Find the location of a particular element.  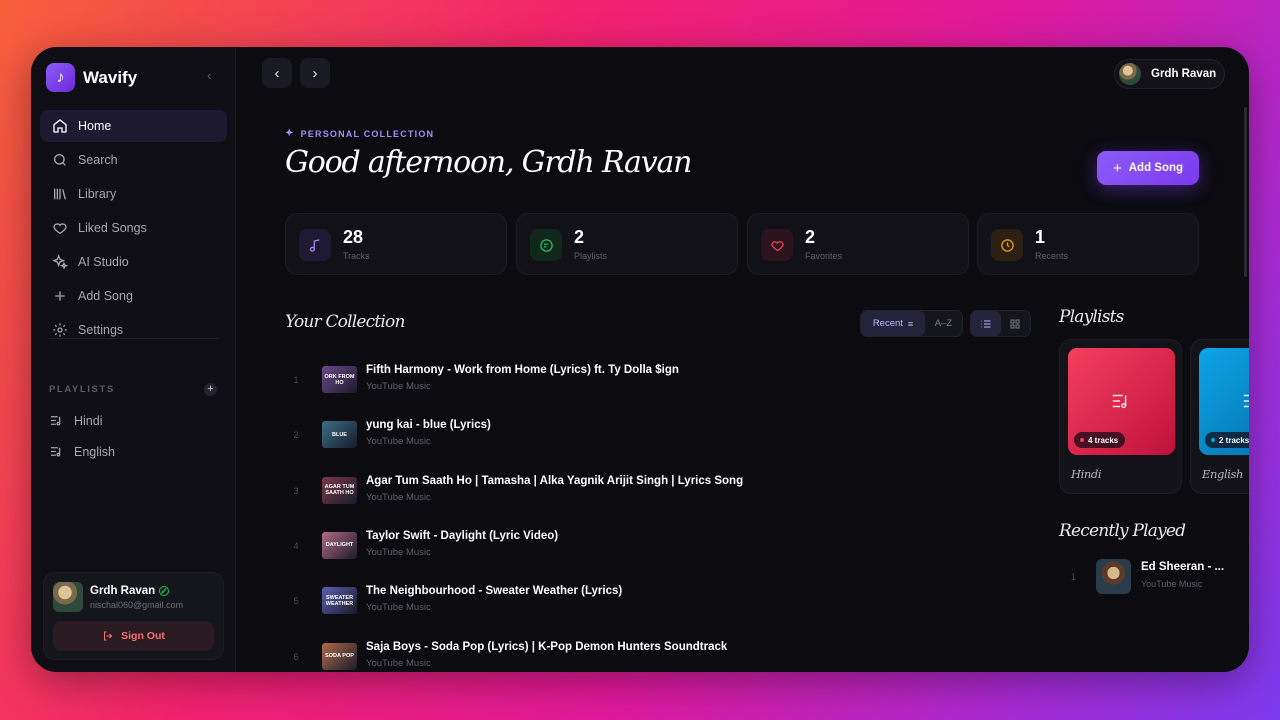

playlists-heading: PLAYLISTS is located at coordinates (82, 389).